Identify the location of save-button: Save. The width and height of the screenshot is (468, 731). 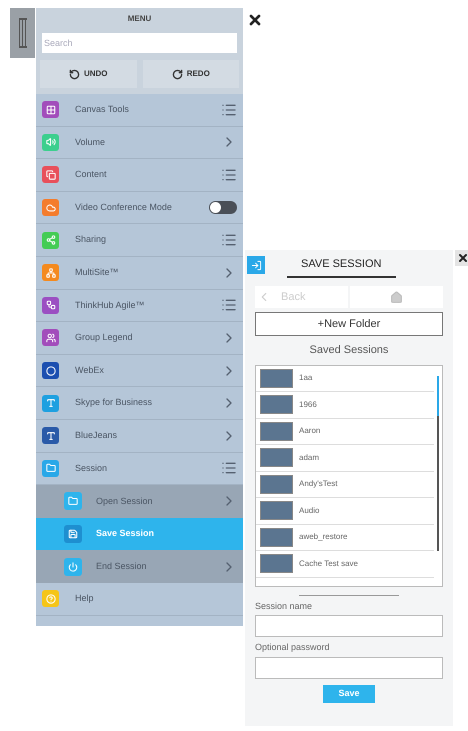
(349, 693).